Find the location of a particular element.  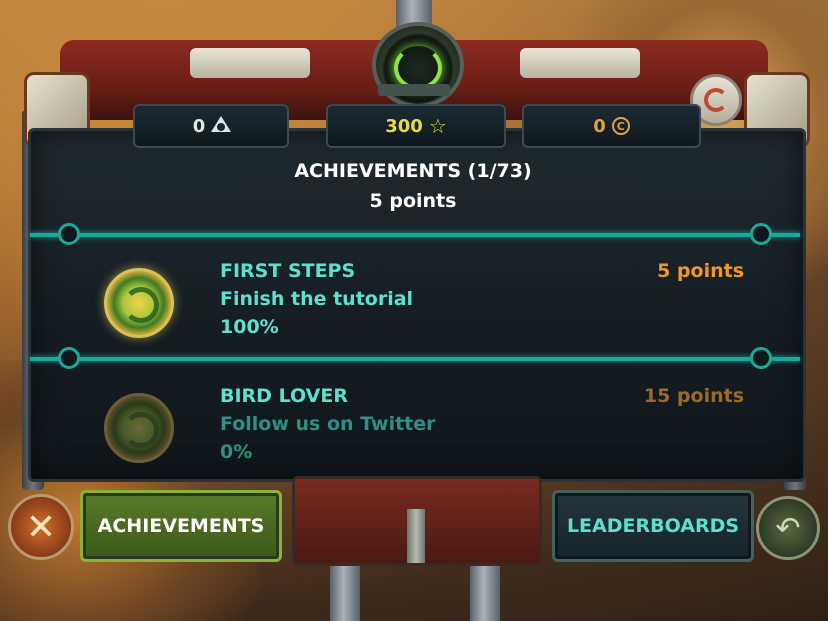

achievement-progress: 0% is located at coordinates (236, 452).